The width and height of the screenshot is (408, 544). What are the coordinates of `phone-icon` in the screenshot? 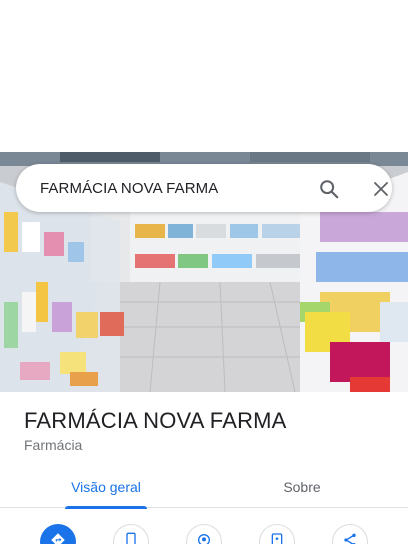 It's located at (131, 538).